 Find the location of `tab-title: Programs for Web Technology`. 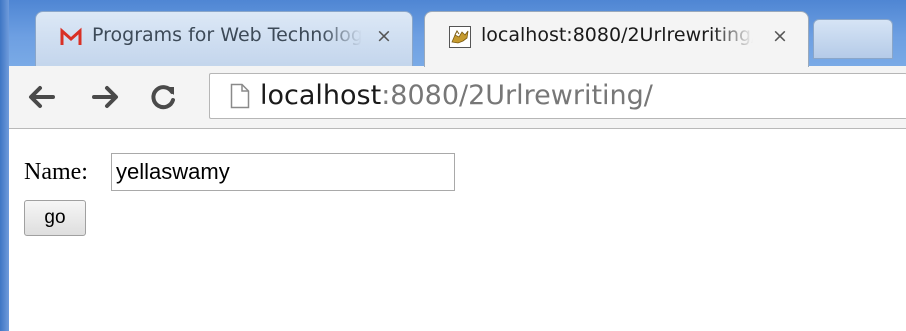

tab-title: Programs for Web Technology is located at coordinates (227, 35).